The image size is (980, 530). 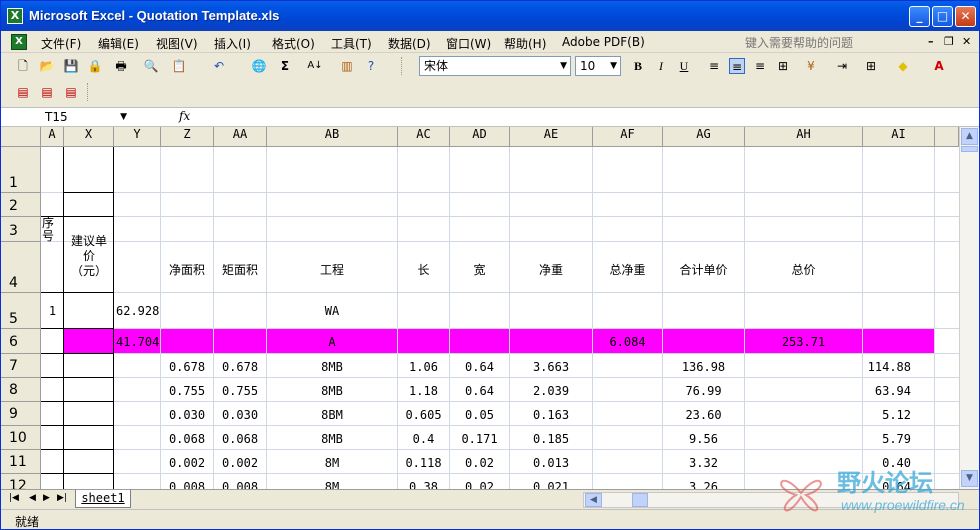 What do you see at coordinates (598, 66) in the screenshot?
I see `font-size-select: 10 ▼` at bounding box center [598, 66].